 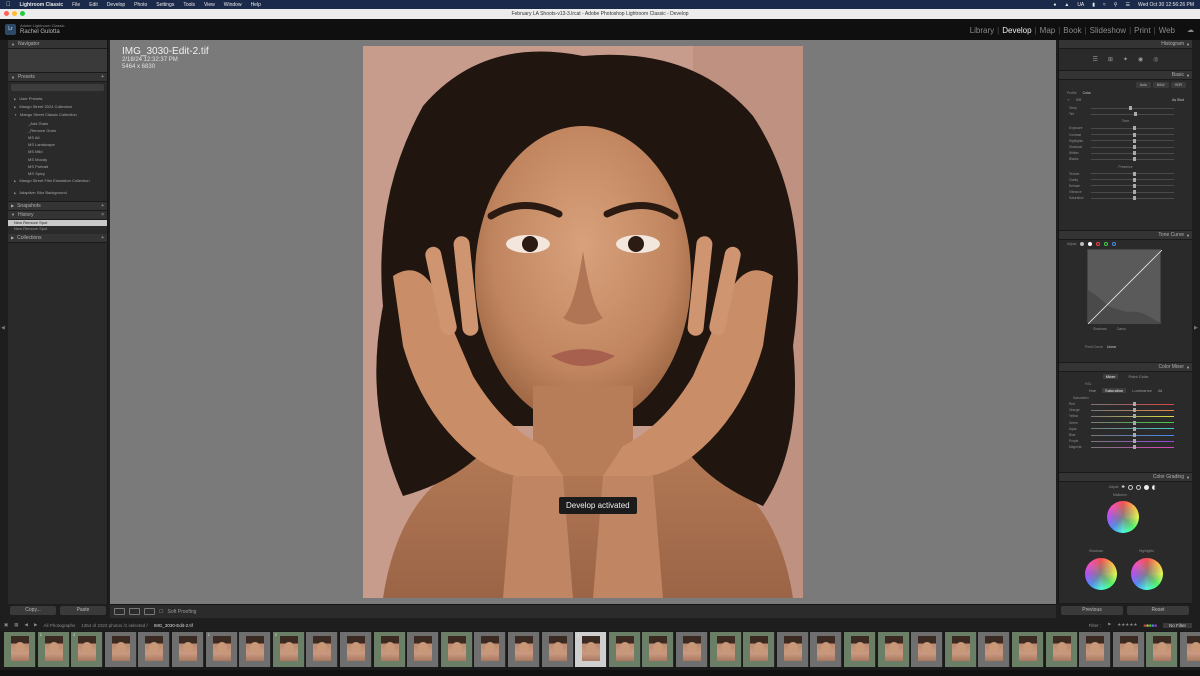 What do you see at coordinates (1130, 487) in the screenshot?
I see `shadows-view-icon` at bounding box center [1130, 487].